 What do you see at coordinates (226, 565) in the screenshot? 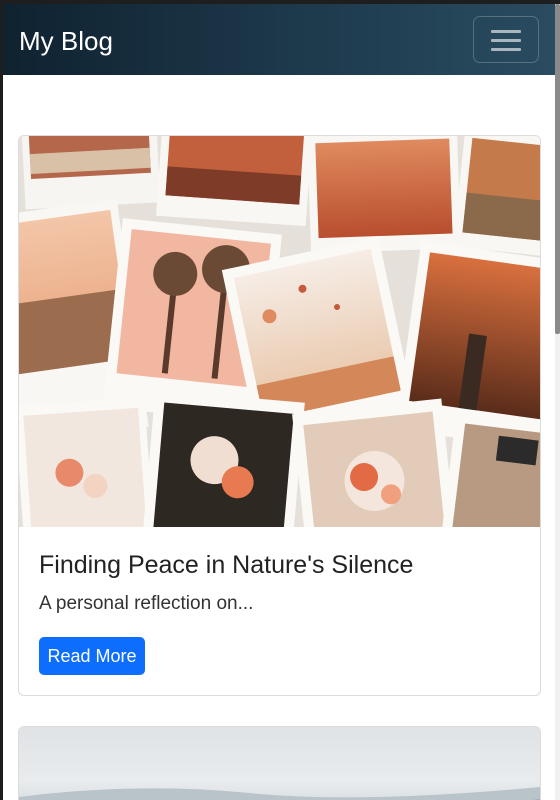
I see `post-title: Finding Peace in Nature's Silence` at bounding box center [226, 565].